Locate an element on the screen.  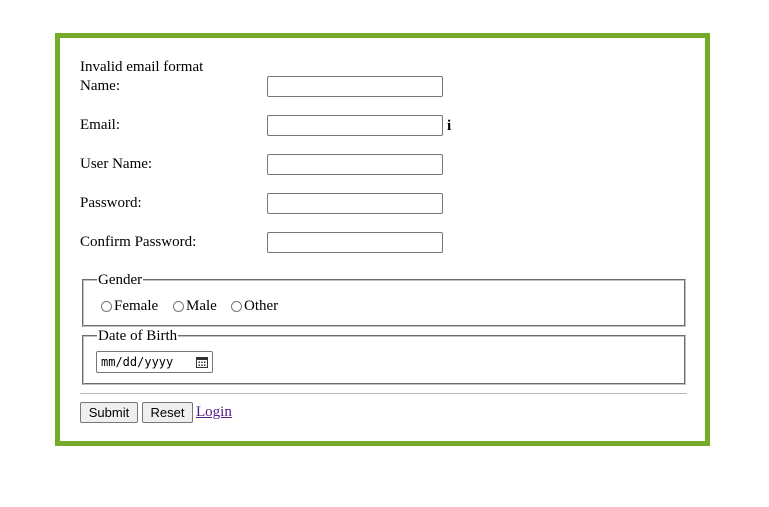
gender-option-other: Other is located at coordinates (254, 306).